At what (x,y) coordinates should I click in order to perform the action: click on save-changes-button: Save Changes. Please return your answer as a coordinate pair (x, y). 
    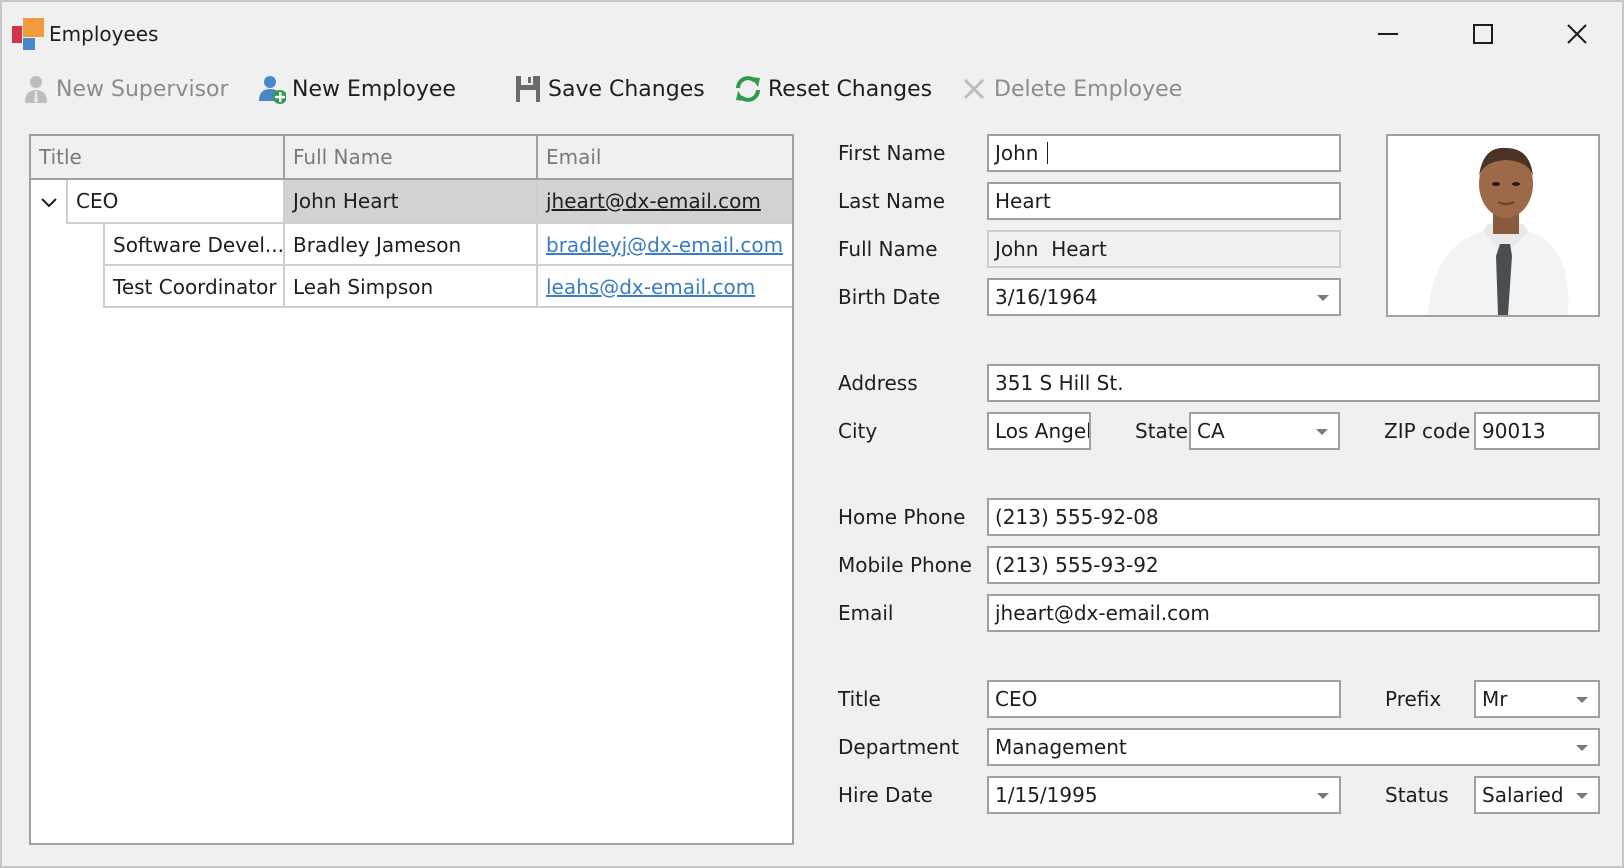
    Looking at the image, I should click on (609, 89).